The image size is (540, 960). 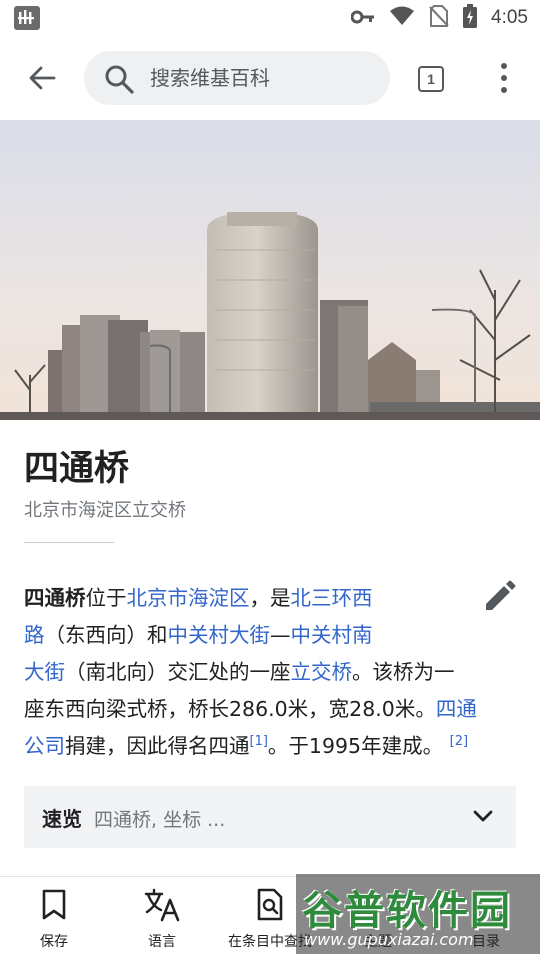 I want to click on language-button: 语言, so click(x=162, y=922).